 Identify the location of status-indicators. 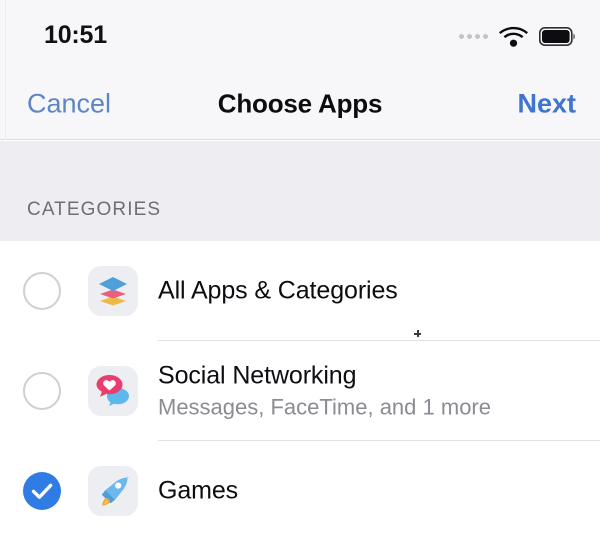
(517, 36).